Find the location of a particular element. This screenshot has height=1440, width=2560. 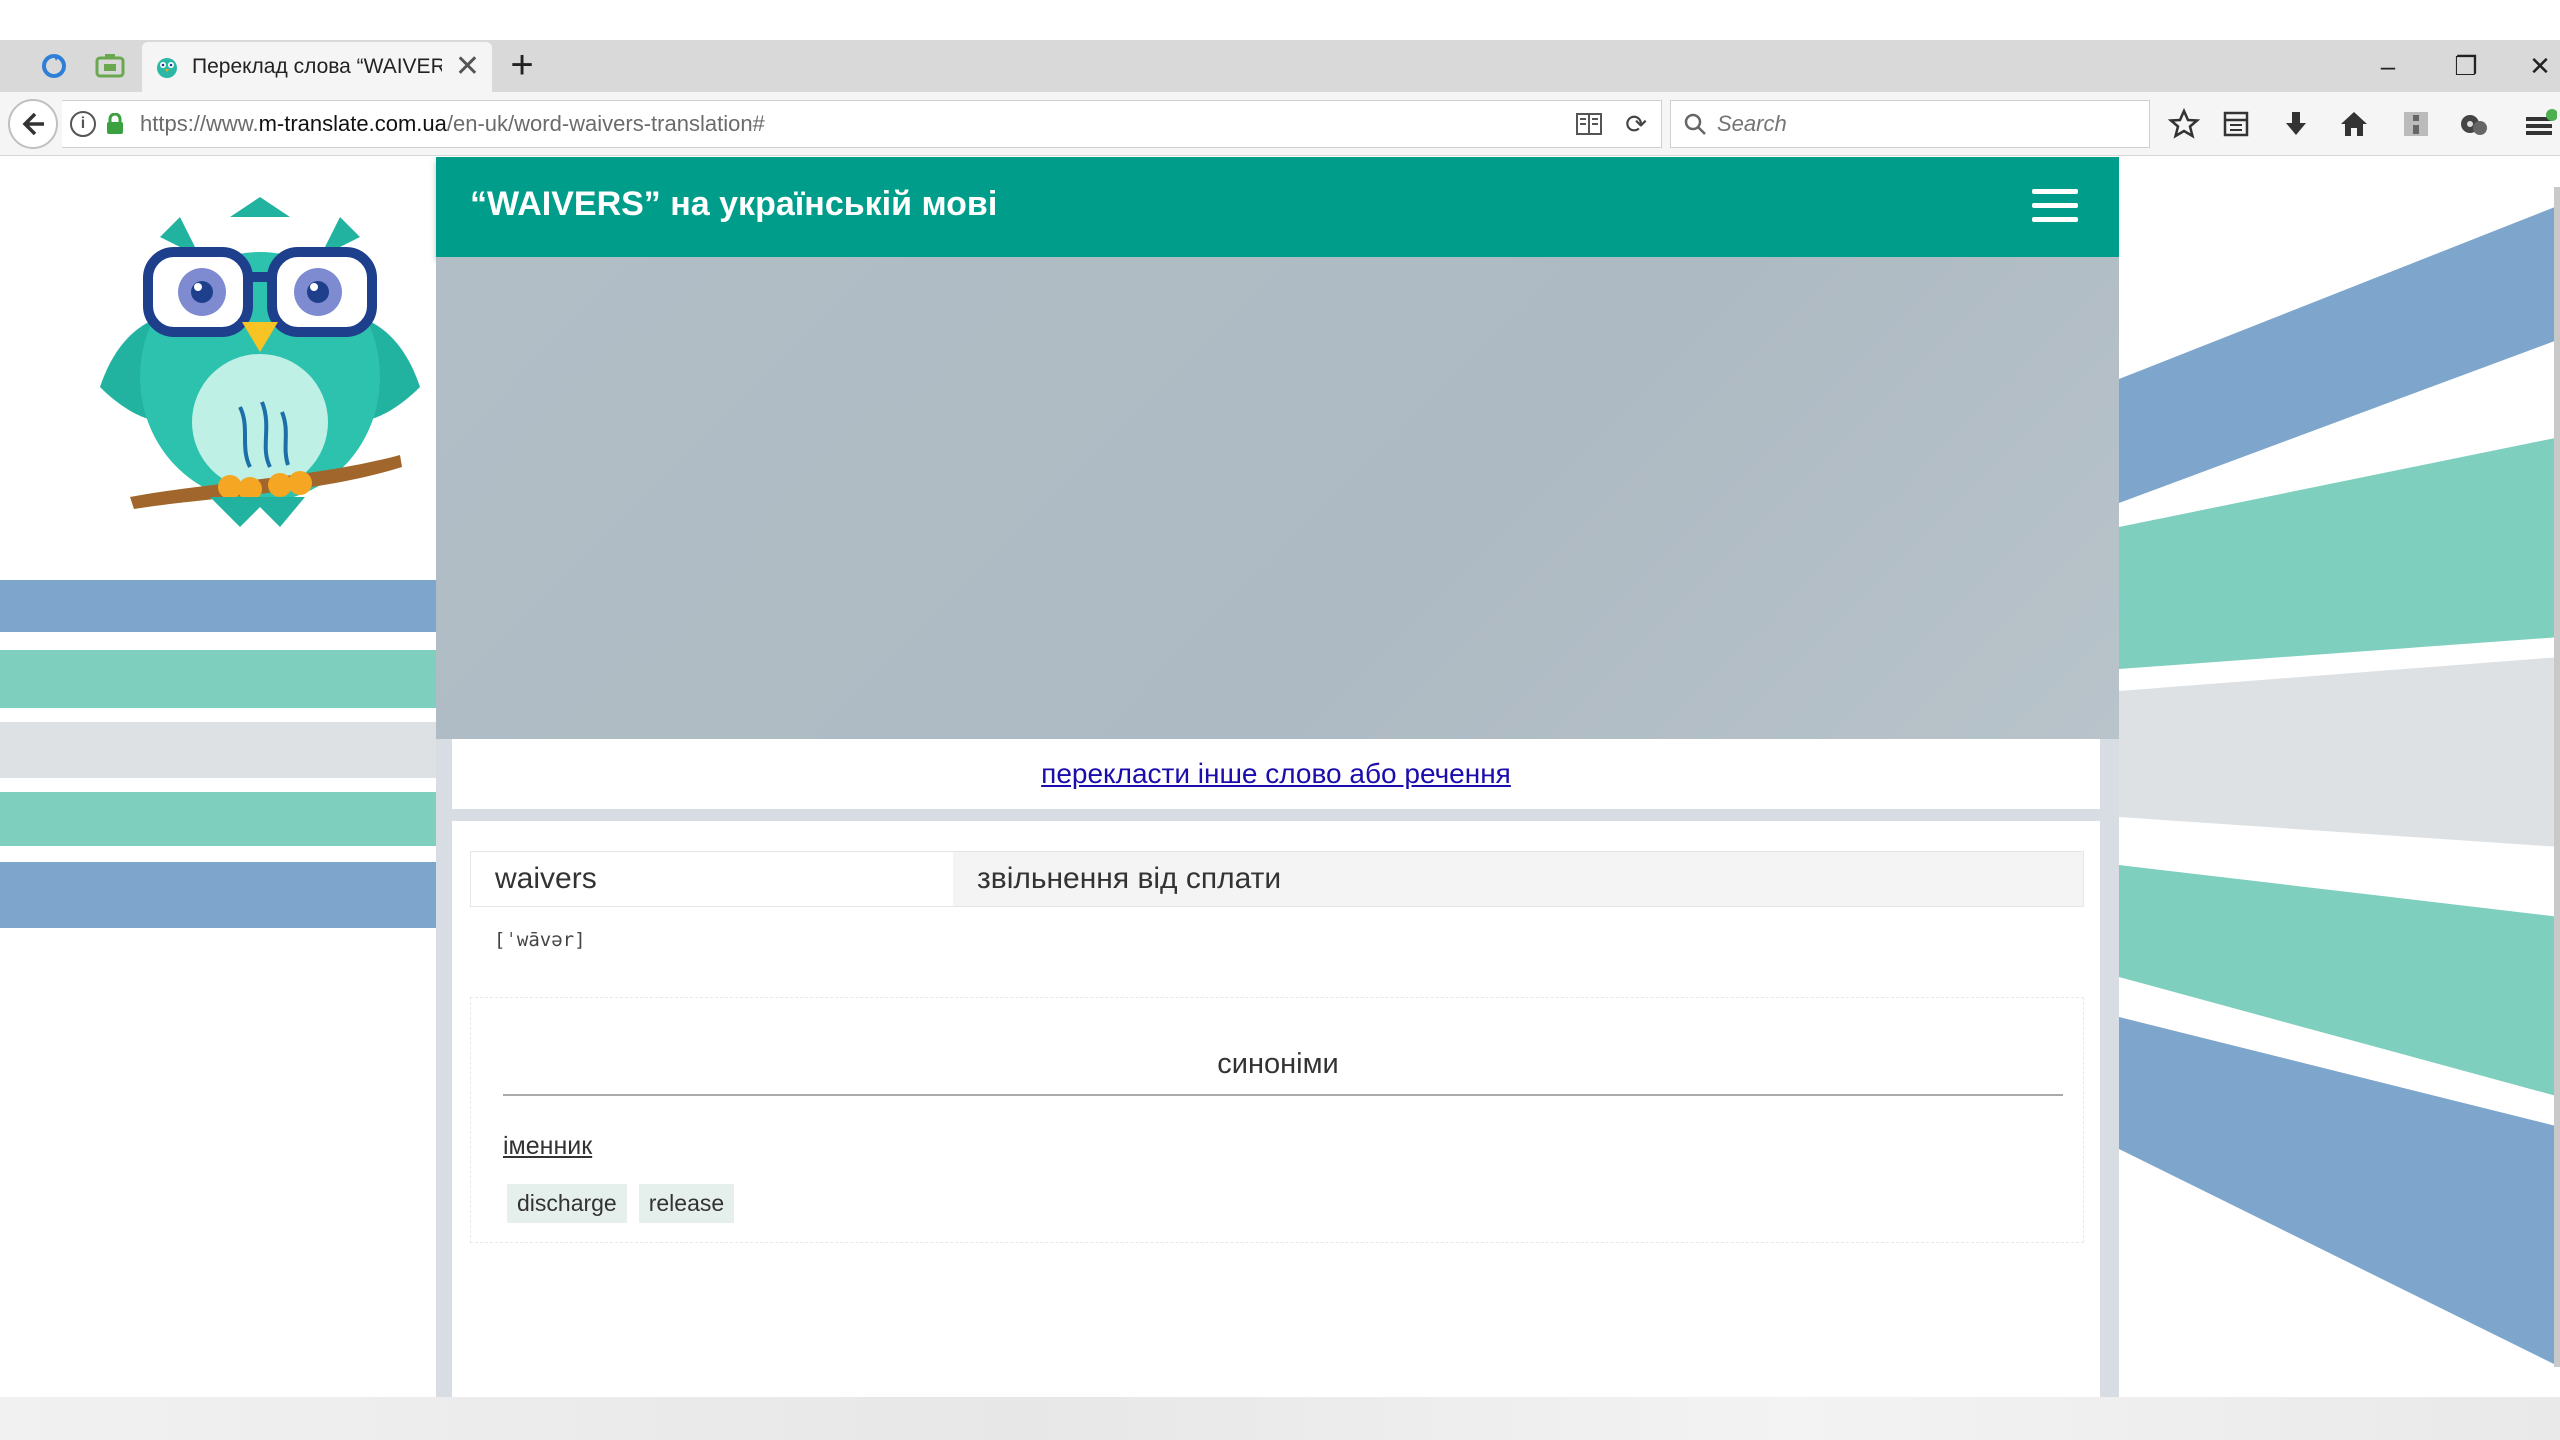

home-icon is located at coordinates (2354, 124).